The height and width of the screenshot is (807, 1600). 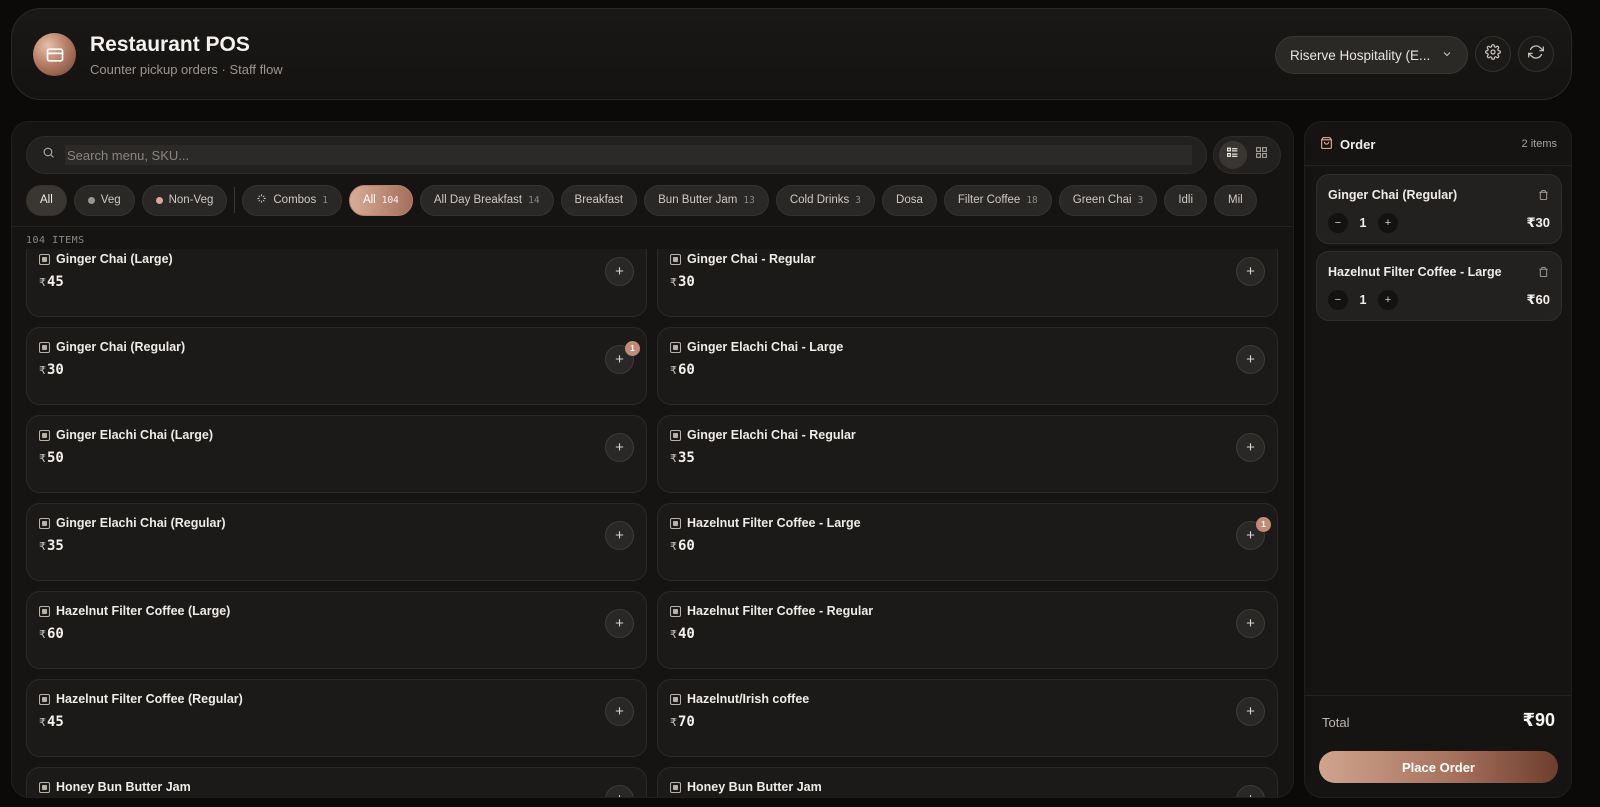 What do you see at coordinates (628, 155) in the screenshot?
I see `search-input` at bounding box center [628, 155].